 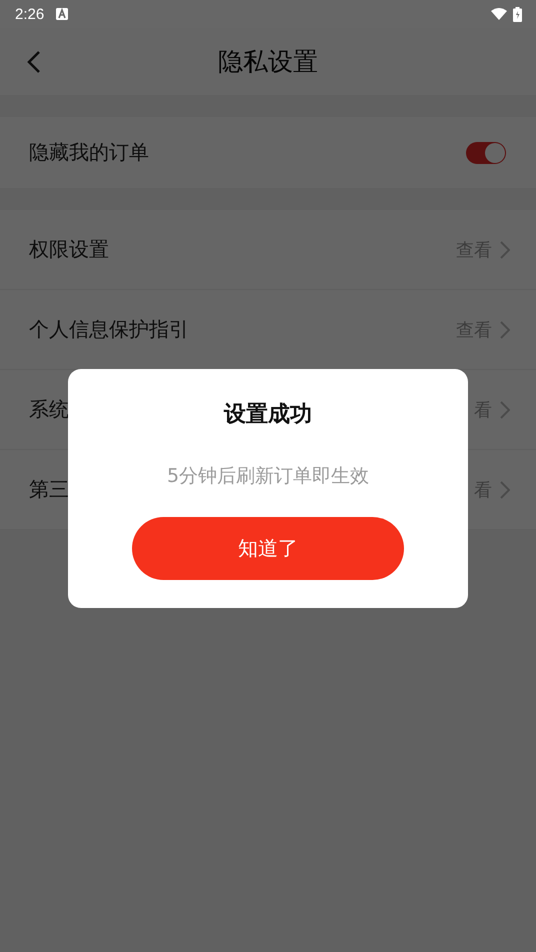 What do you see at coordinates (89, 152) in the screenshot?
I see `setting-label: 隐藏我的订单` at bounding box center [89, 152].